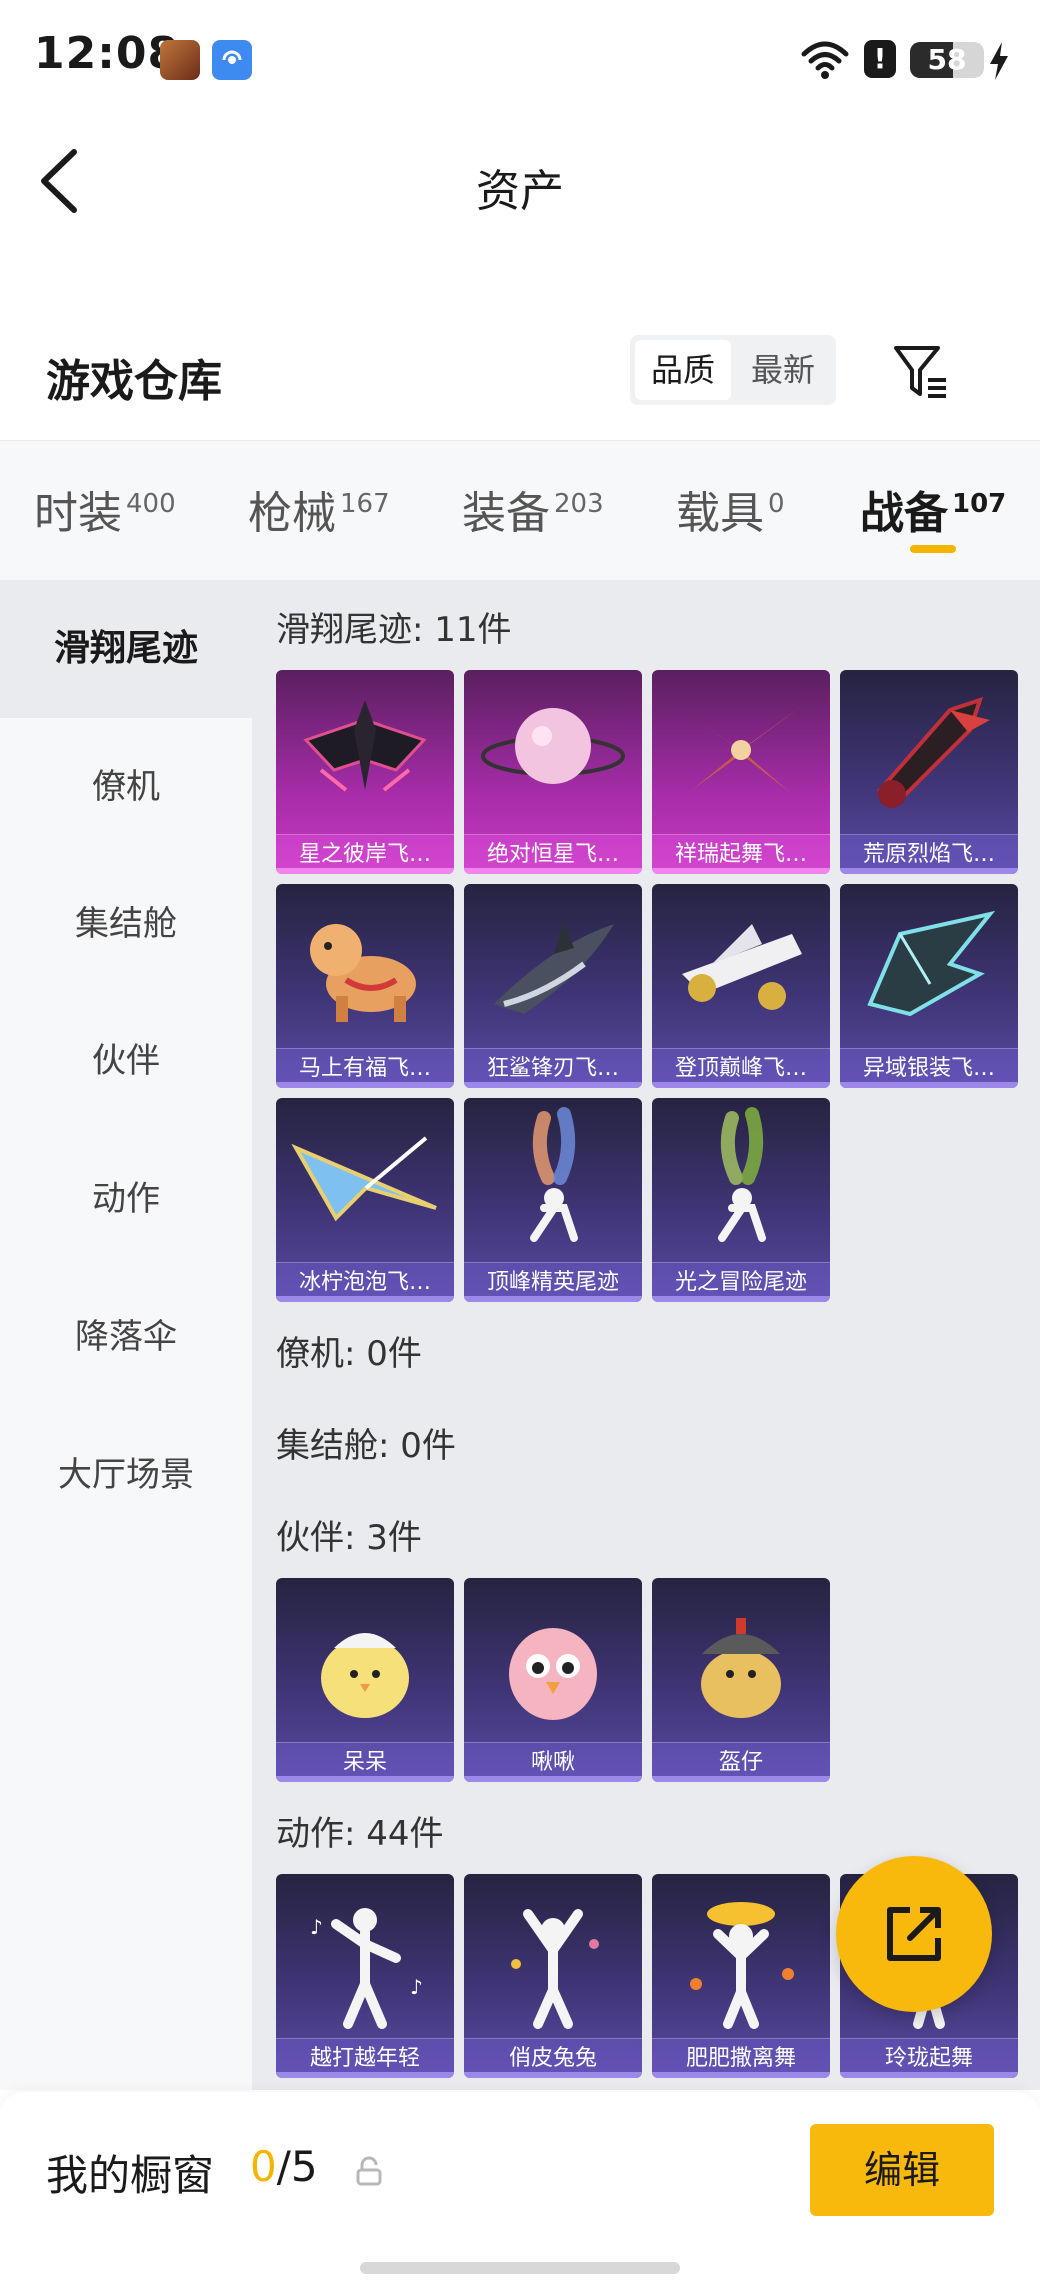 The image size is (1040, 2295). What do you see at coordinates (742, 967) in the screenshot?
I see `white-jet-icon` at bounding box center [742, 967].